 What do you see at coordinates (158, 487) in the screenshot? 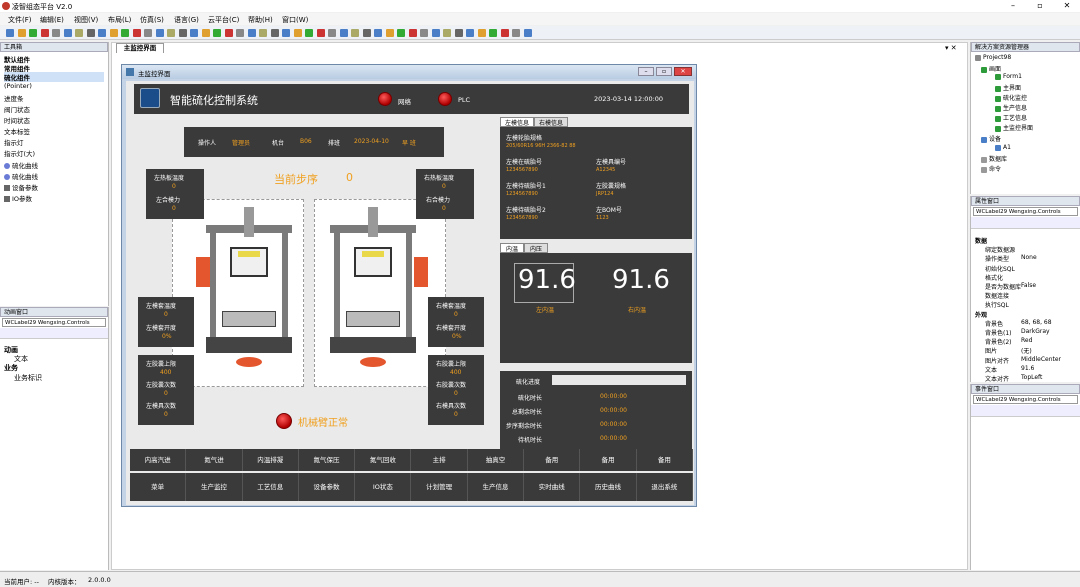
I see `nav-button-0: 菜单` at bounding box center [158, 487].